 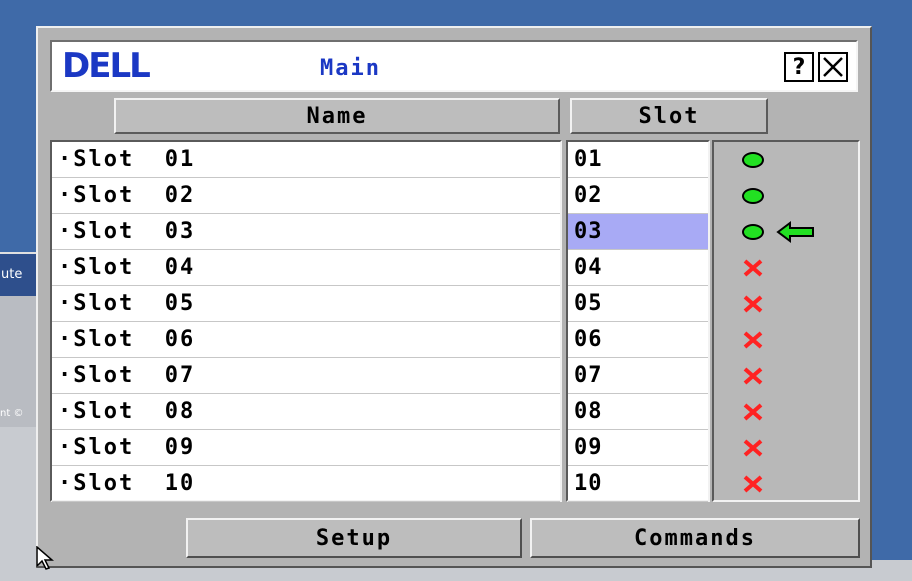 What do you see at coordinates (638, 448) in the screenshot?
I see `slot-list-item: 09` at bounding box center [638, 448].